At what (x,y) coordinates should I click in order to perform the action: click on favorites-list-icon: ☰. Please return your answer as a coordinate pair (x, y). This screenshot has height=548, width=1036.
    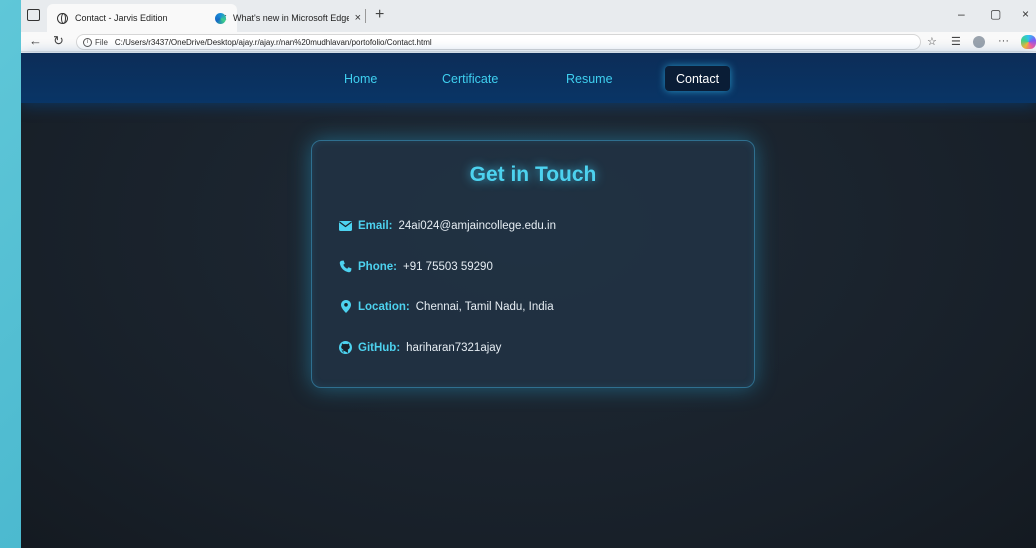
    Looking at the image, I should click on (956, 41).